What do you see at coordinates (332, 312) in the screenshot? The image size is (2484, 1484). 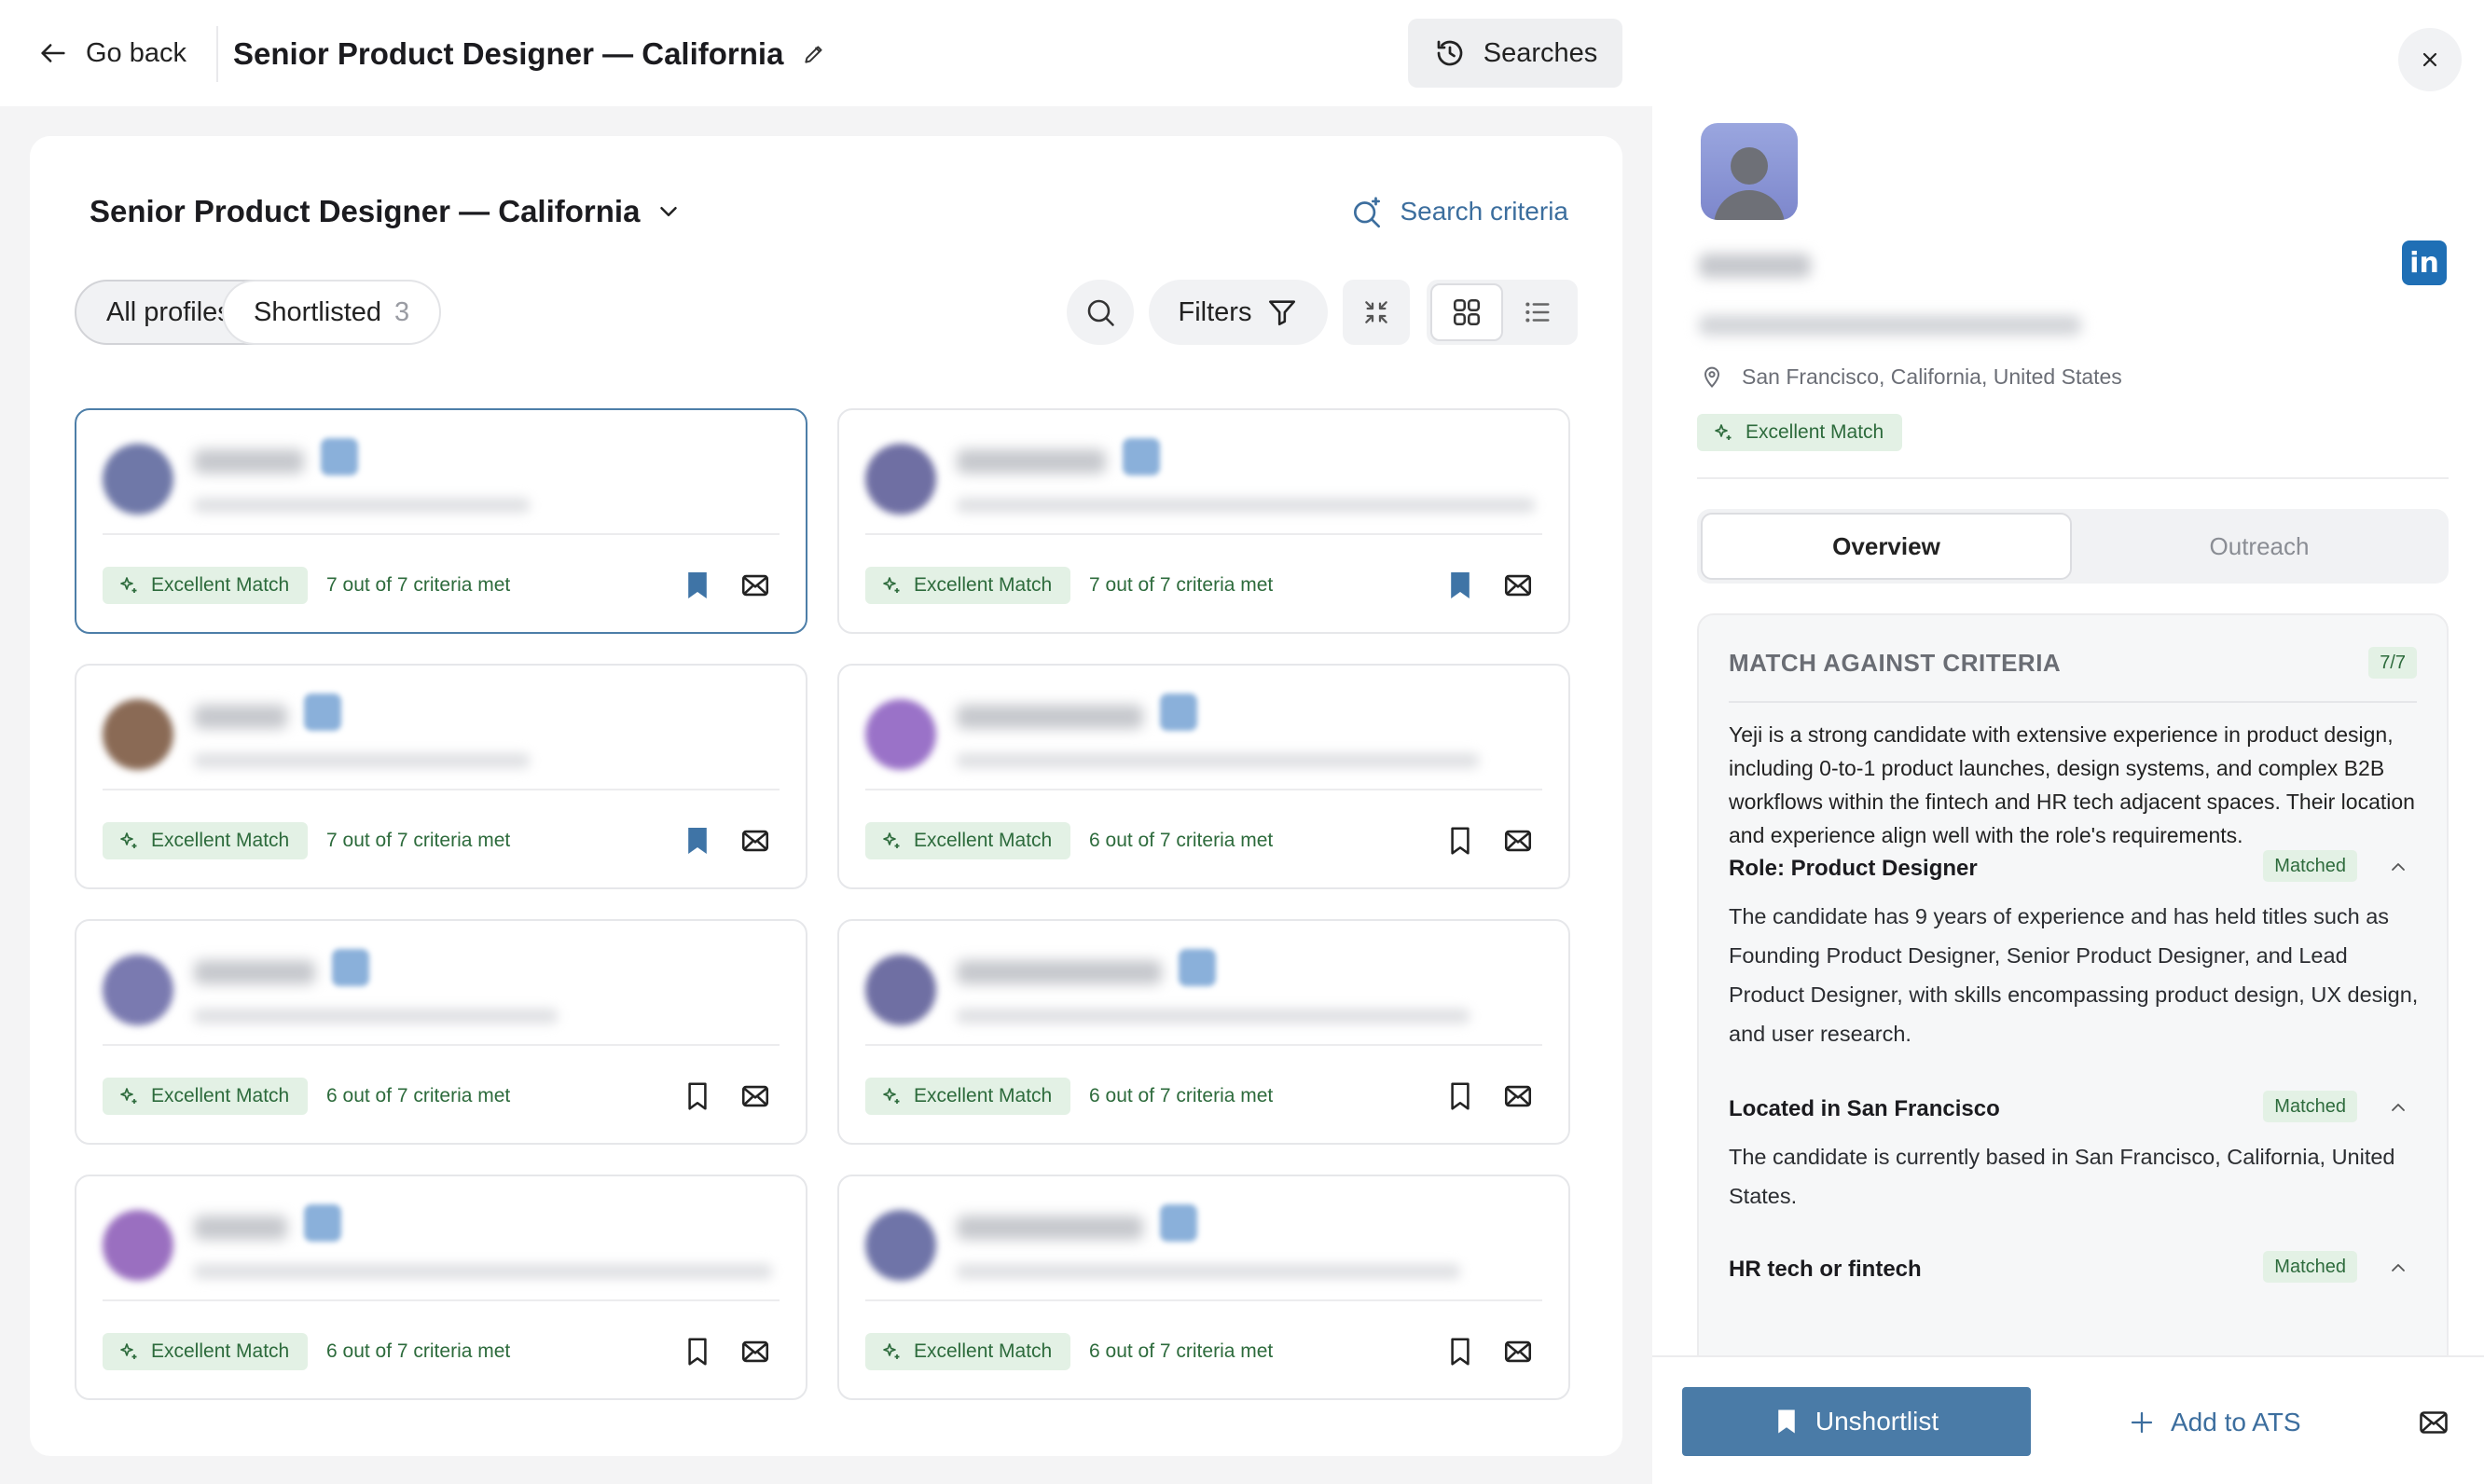 I see `tab-shortlisted: Shortlisted 3` at bounding box center [332, 312].